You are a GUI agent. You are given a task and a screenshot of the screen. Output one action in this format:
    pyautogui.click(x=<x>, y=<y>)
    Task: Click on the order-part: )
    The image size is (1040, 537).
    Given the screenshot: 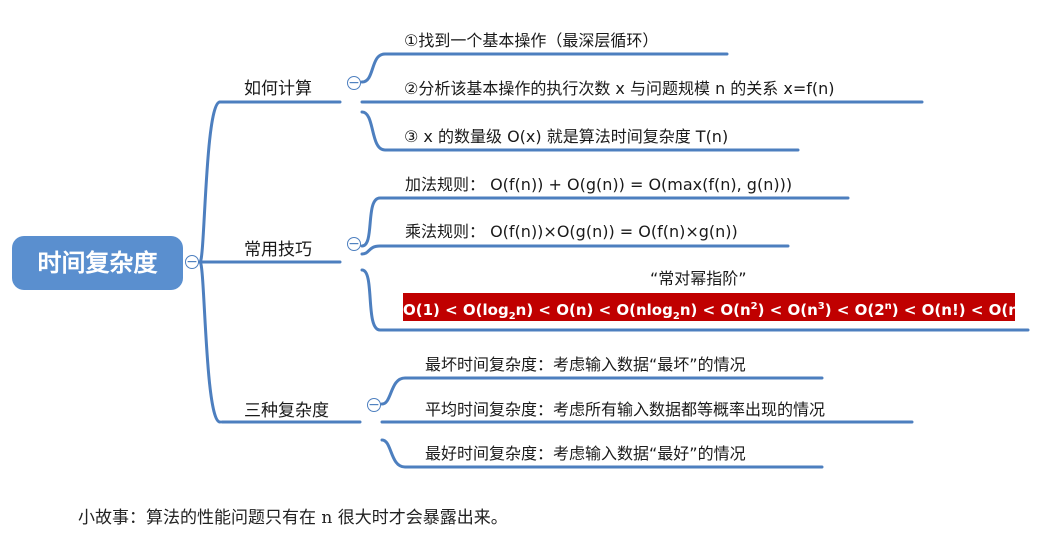 What is the action you would take?
    pyautogui.click(x=1029, y=310)
    